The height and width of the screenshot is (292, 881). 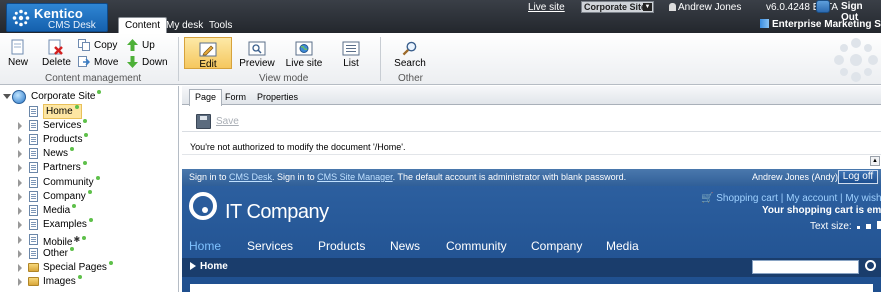 What do you see at coordinates (98, 197) in the screenshot?
I see `tree-item-company: Company` at bounding box center [98, 197].